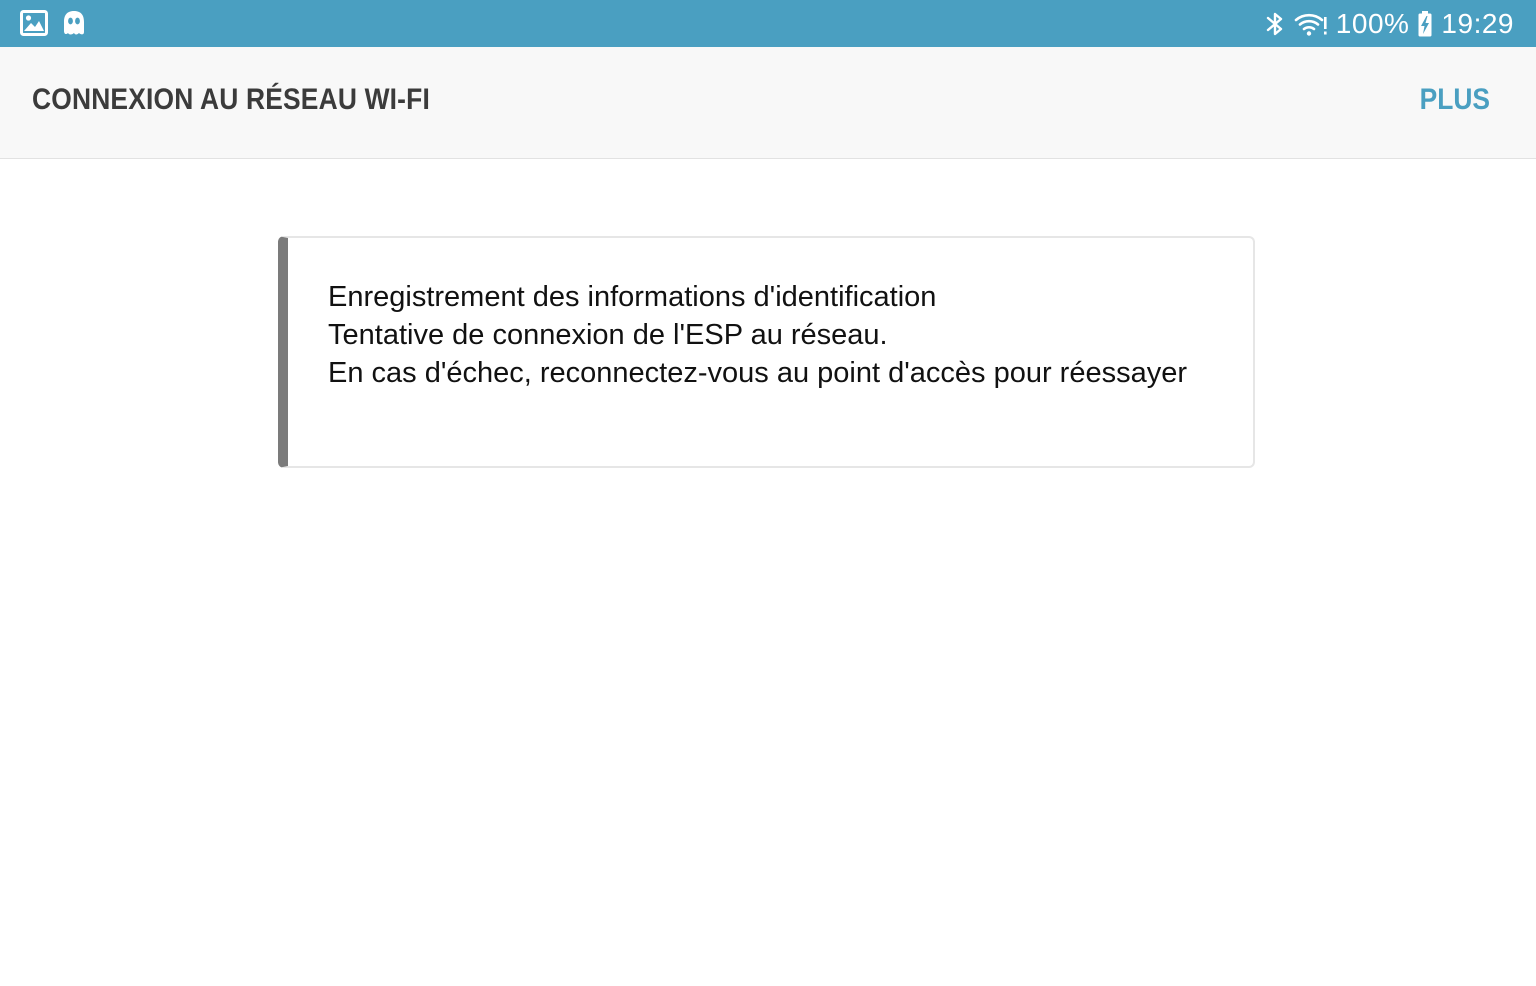 This screenshot has height=986, width=1536. Describe the element at coordinates (768, 103) in the screenshot. I see `app-bar: CONNEXION AU RÉSEAU WI-FI PLUS` at that location.